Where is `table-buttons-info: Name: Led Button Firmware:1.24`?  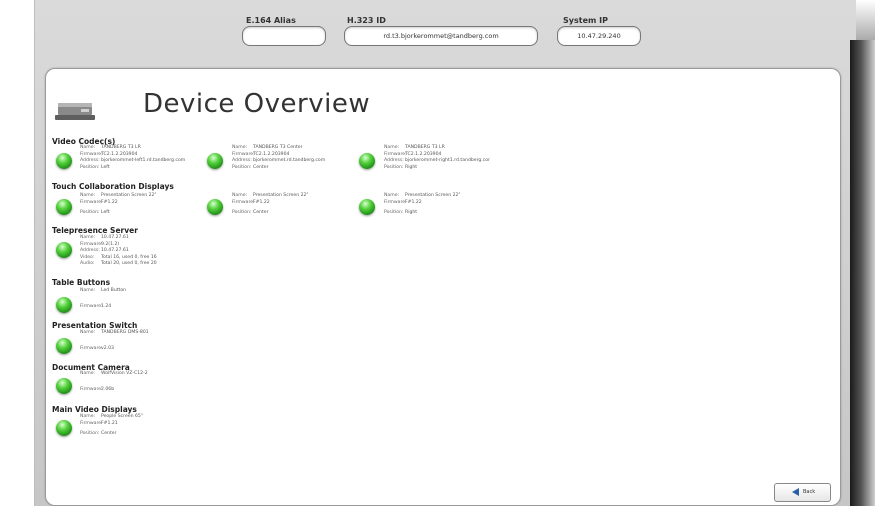
table-buttons-info: Name: Led Button Firmware:1.24 is located at coordinates (103, 298).